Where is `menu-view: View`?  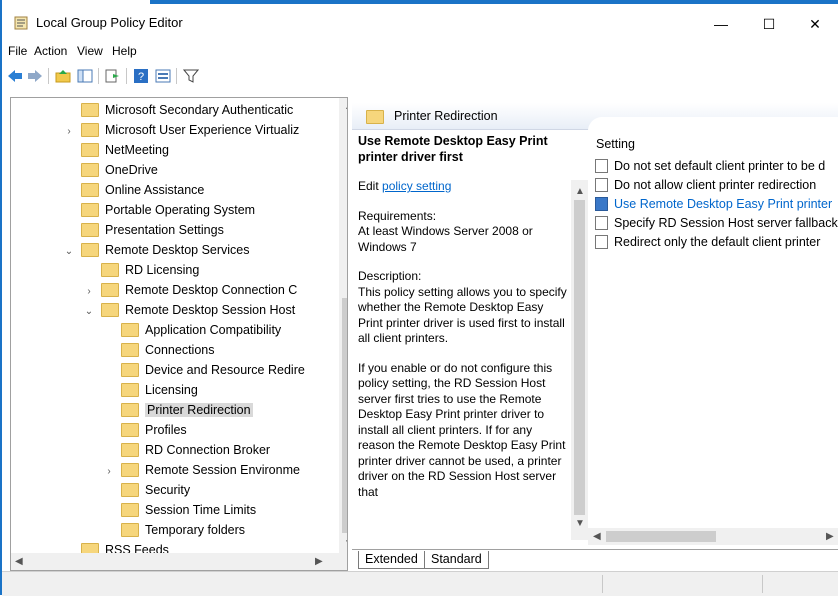
menu-view: View is located at coordinates (90, 51).